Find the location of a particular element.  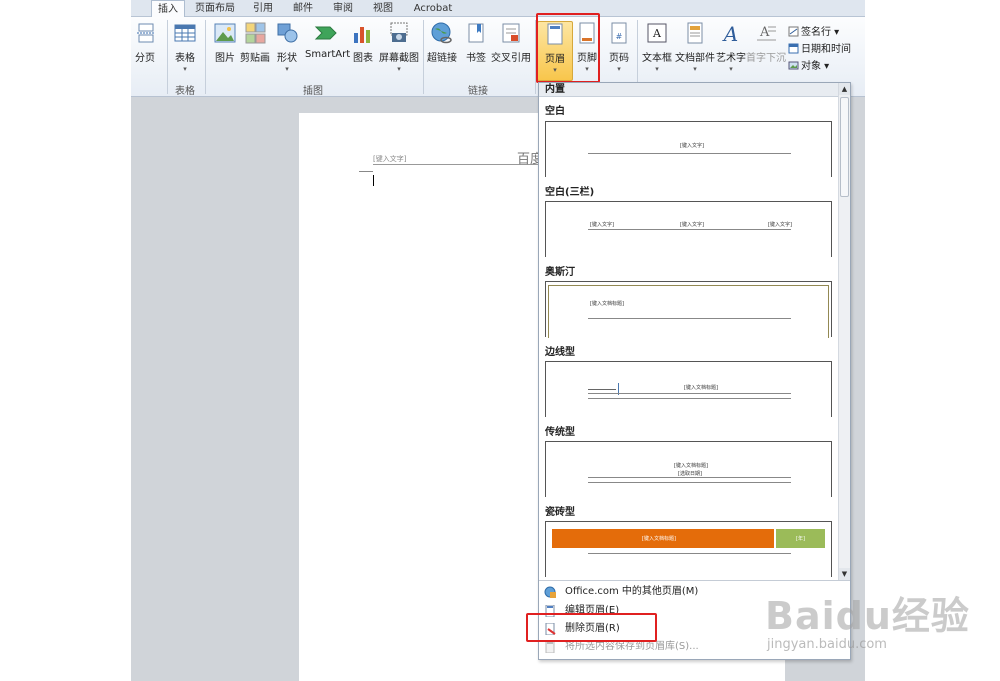

cross-reference-button: 交叉引用 is located at coordinates (511, 42).